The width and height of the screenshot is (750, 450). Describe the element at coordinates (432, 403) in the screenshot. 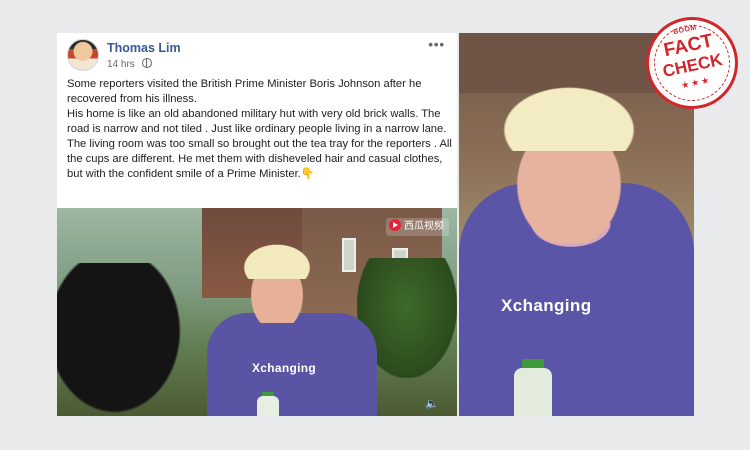

I see `volume-icon: 🔈` at that location.